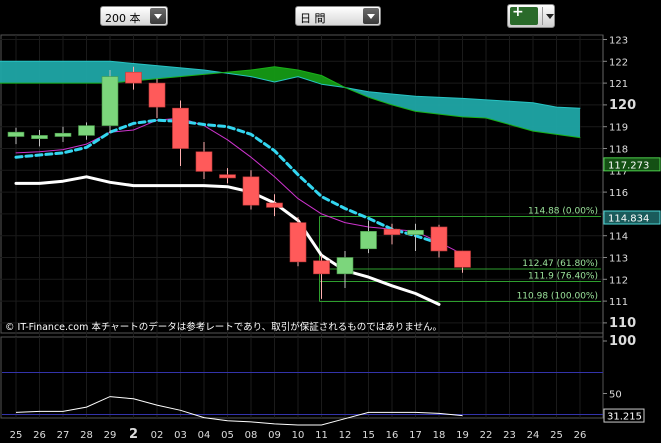 The height and width of the screenshot is (443, 661). Describe the element at coordinates (618, 193) in the screenshot. I see `price-tick-label: 116` at that location.